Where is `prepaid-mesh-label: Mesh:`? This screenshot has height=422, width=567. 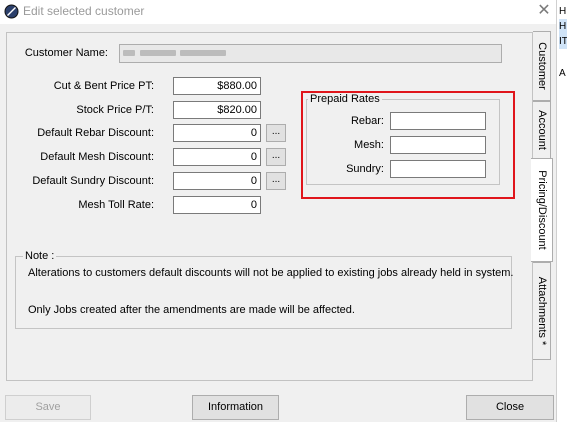
prepaid-mesh-label: Mesh: is located at coordinates (369, 145).